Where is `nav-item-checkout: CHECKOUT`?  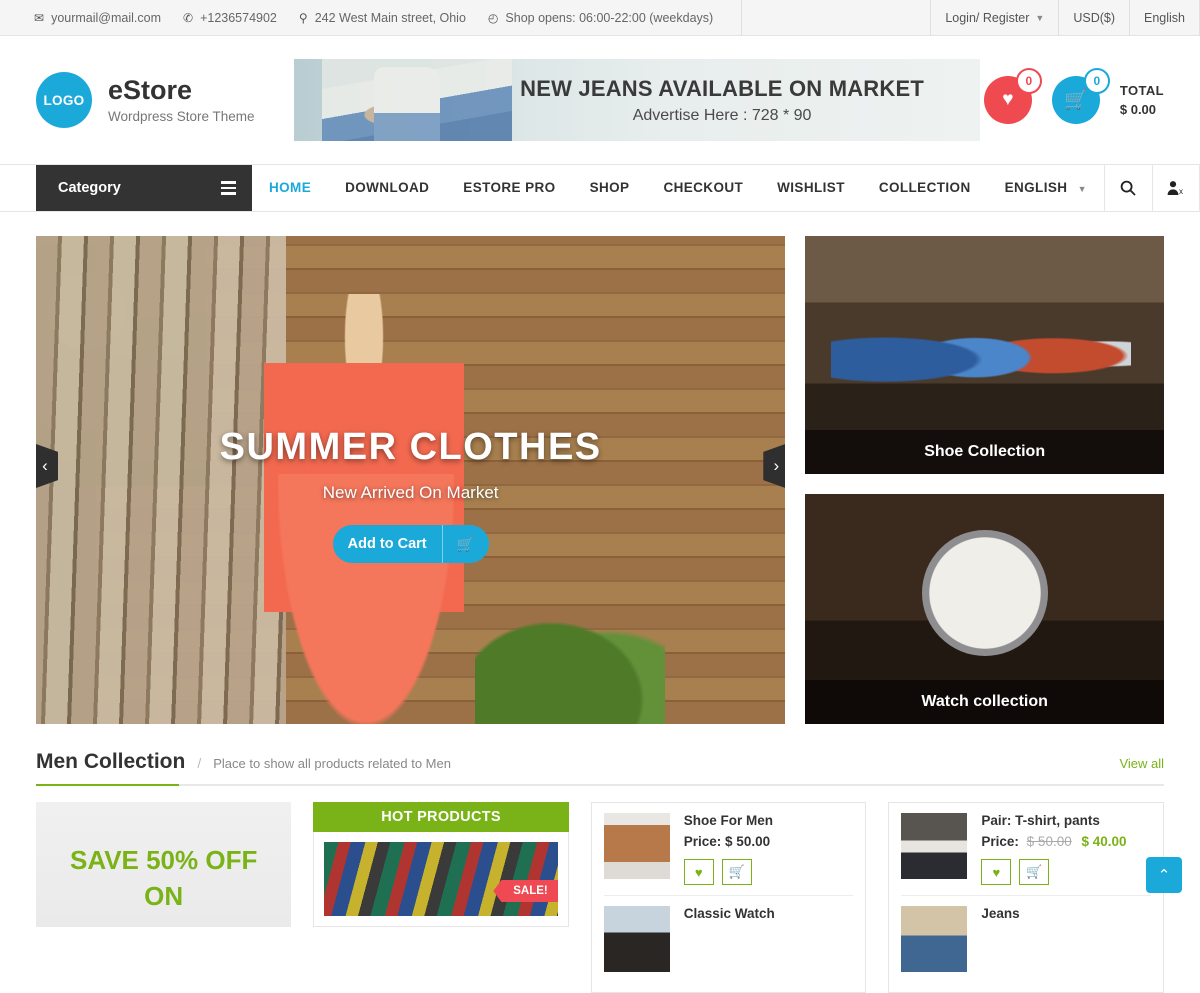
nav-item-checkout: CHECKOUT is located at coordinates (703, 188).